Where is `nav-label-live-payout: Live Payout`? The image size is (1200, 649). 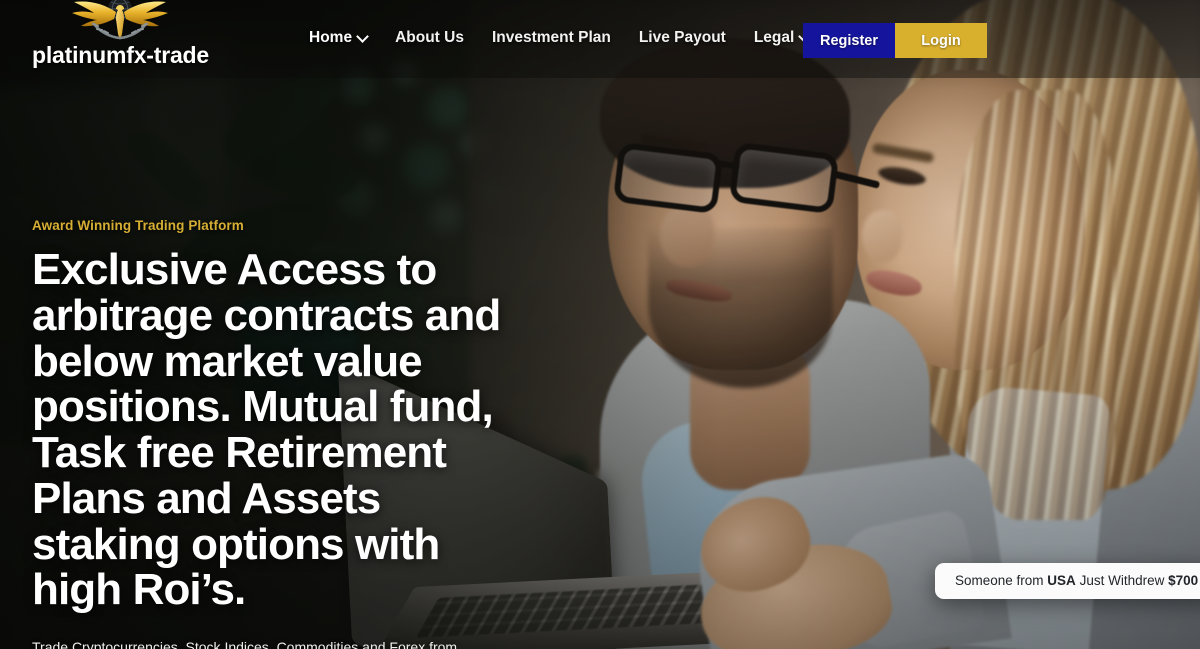 nav-label-live-payout: Live Payout is located at coordinates (682, 37).